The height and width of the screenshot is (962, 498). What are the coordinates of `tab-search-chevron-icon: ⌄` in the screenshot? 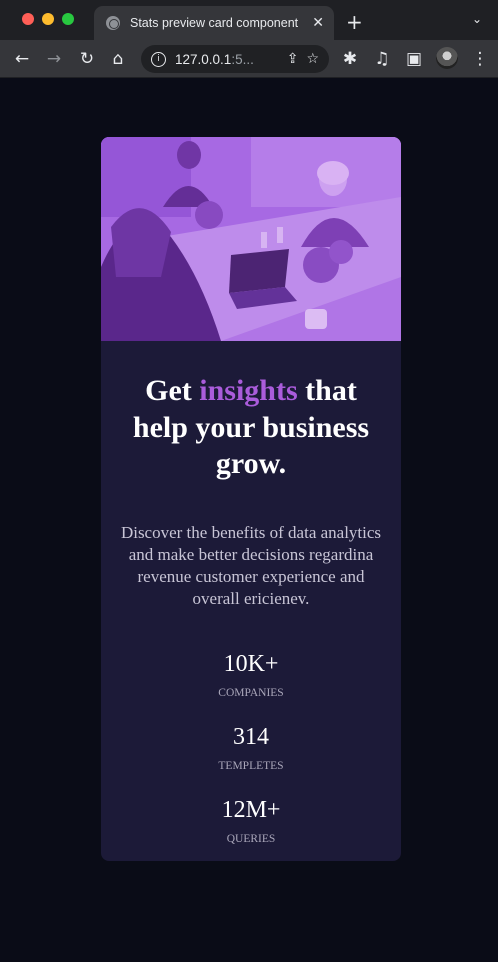 It's located at (477, 19).